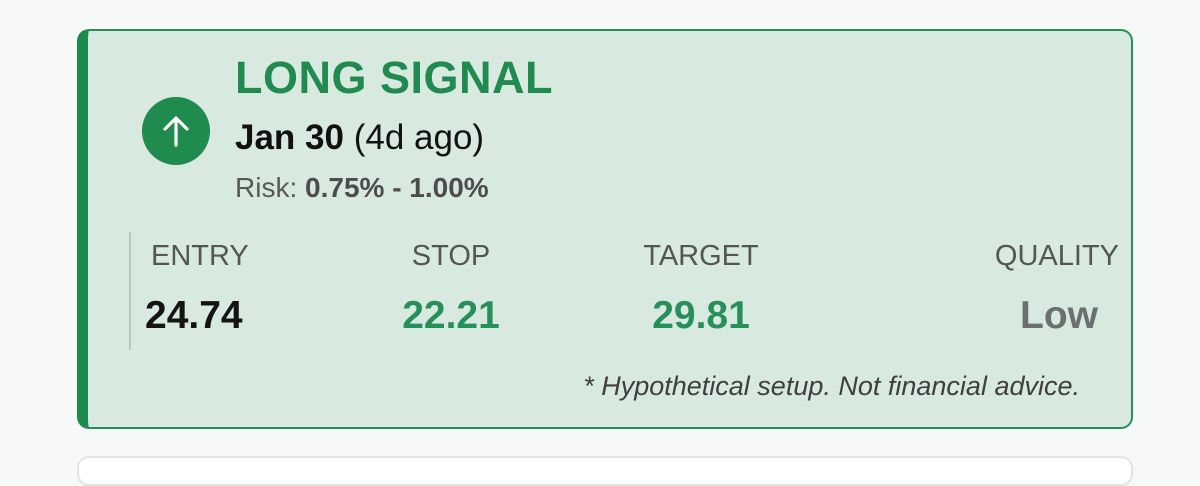 The width and height of the screenshot is (1200, 486). Describe the element at coordinates (289, 137) in the screenshot. I see `signal-date: Jan 30` at that location.